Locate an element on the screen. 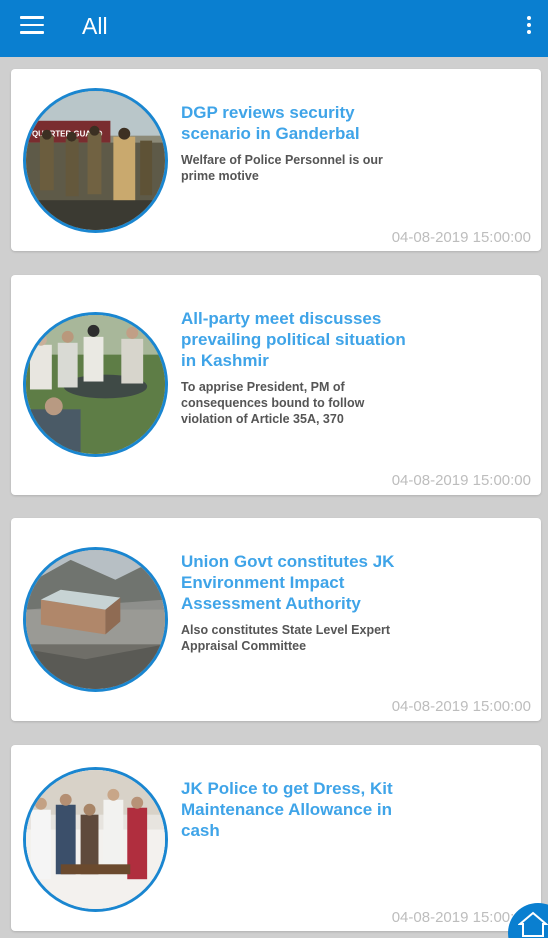 Image resolution: width=548 pixels, height=938 pixels. hamburger-menu-icon is located at coordinates (32, 26).